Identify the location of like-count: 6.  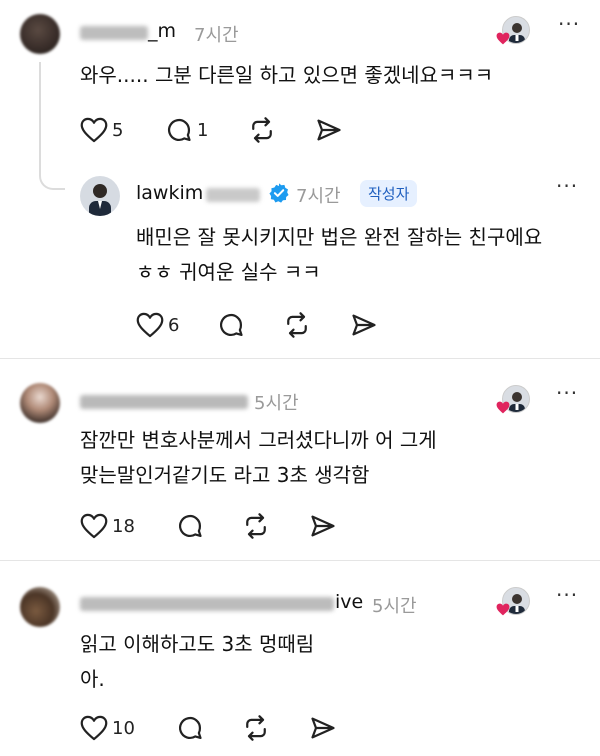
(174, 325).